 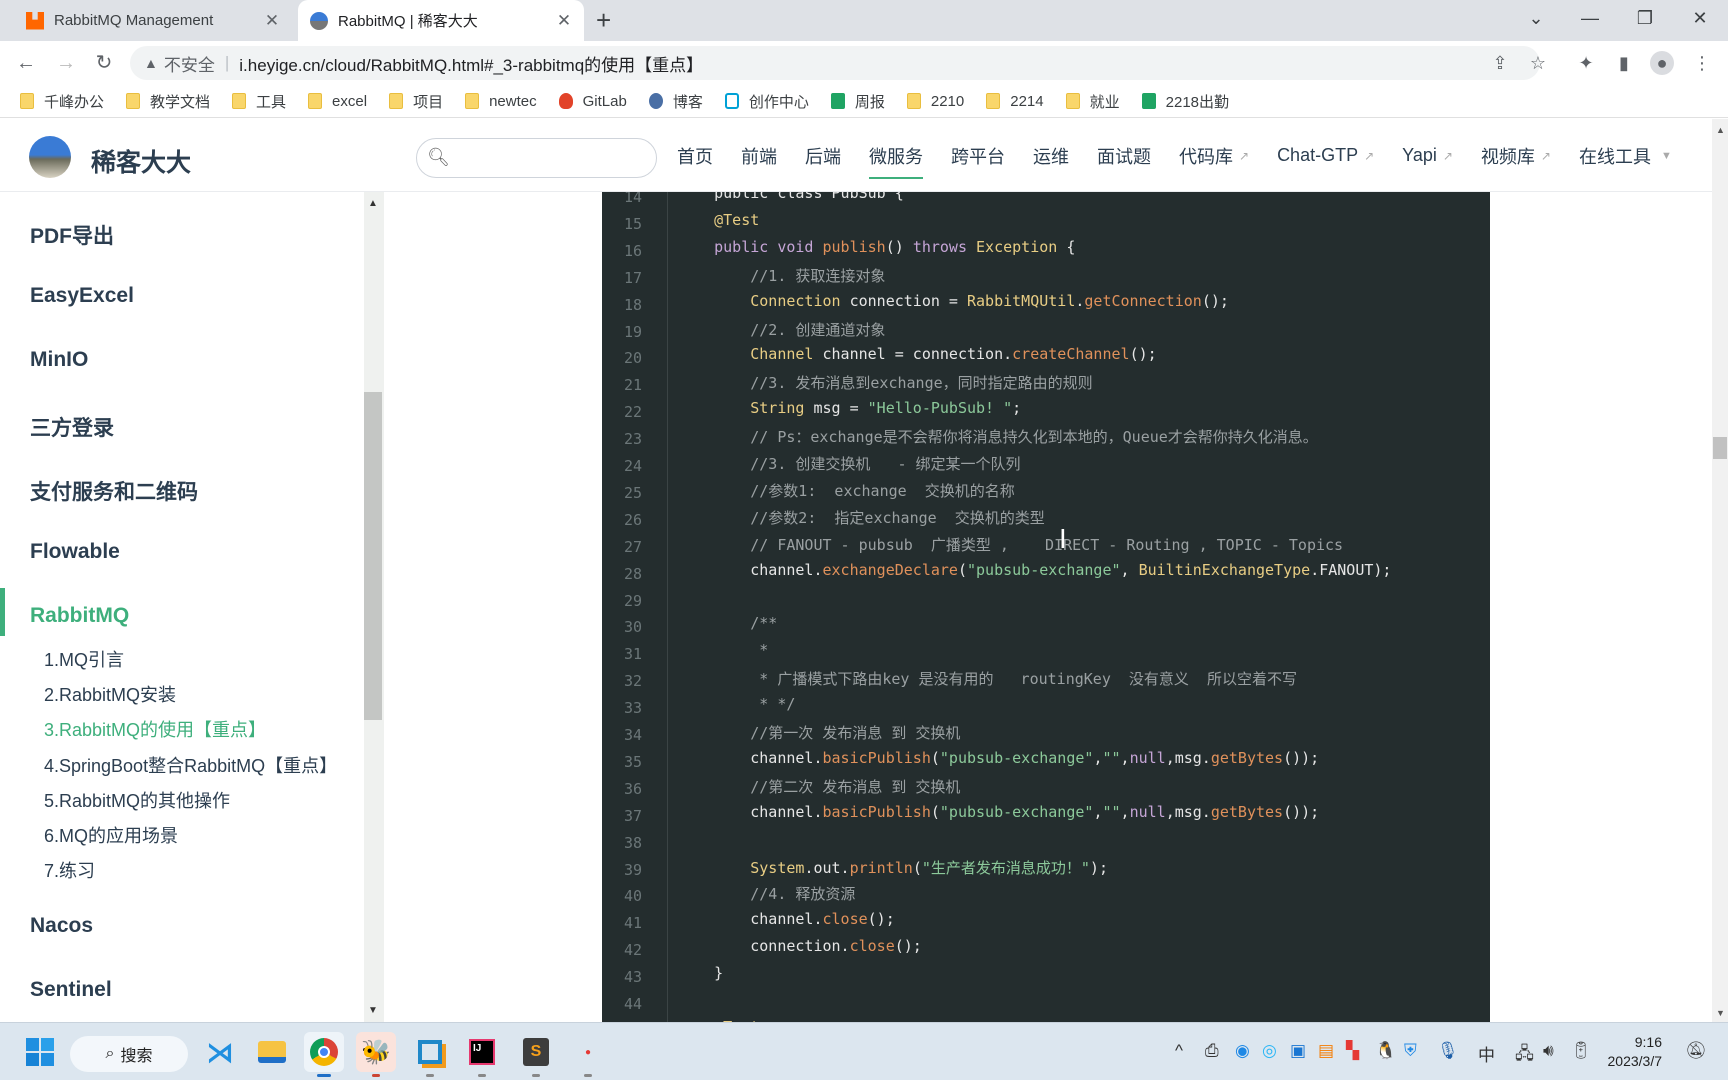 What do you see at coordinates (1536, 18) in the screenshot?
I see `tab-search-icon: ⌄` at bounding box center [1536, 18].